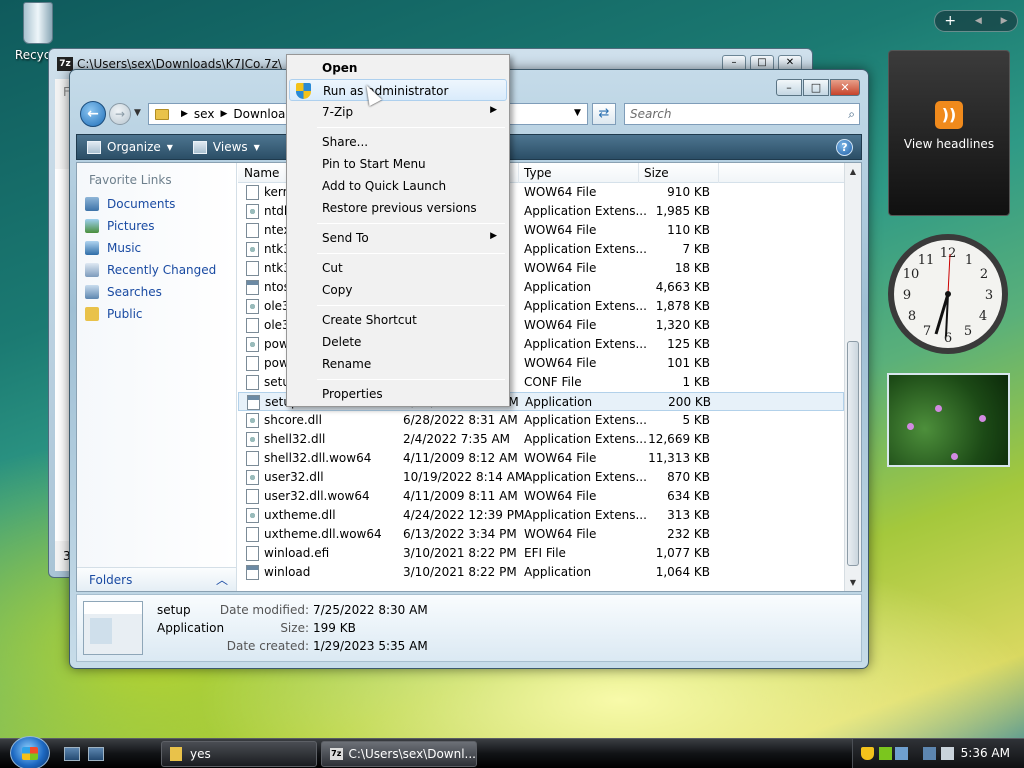 This screenshot has height=768, width=1024. Describe the element at coordinates (96, 754) in the screenshot. I see `switch-windows-icon` at that location.